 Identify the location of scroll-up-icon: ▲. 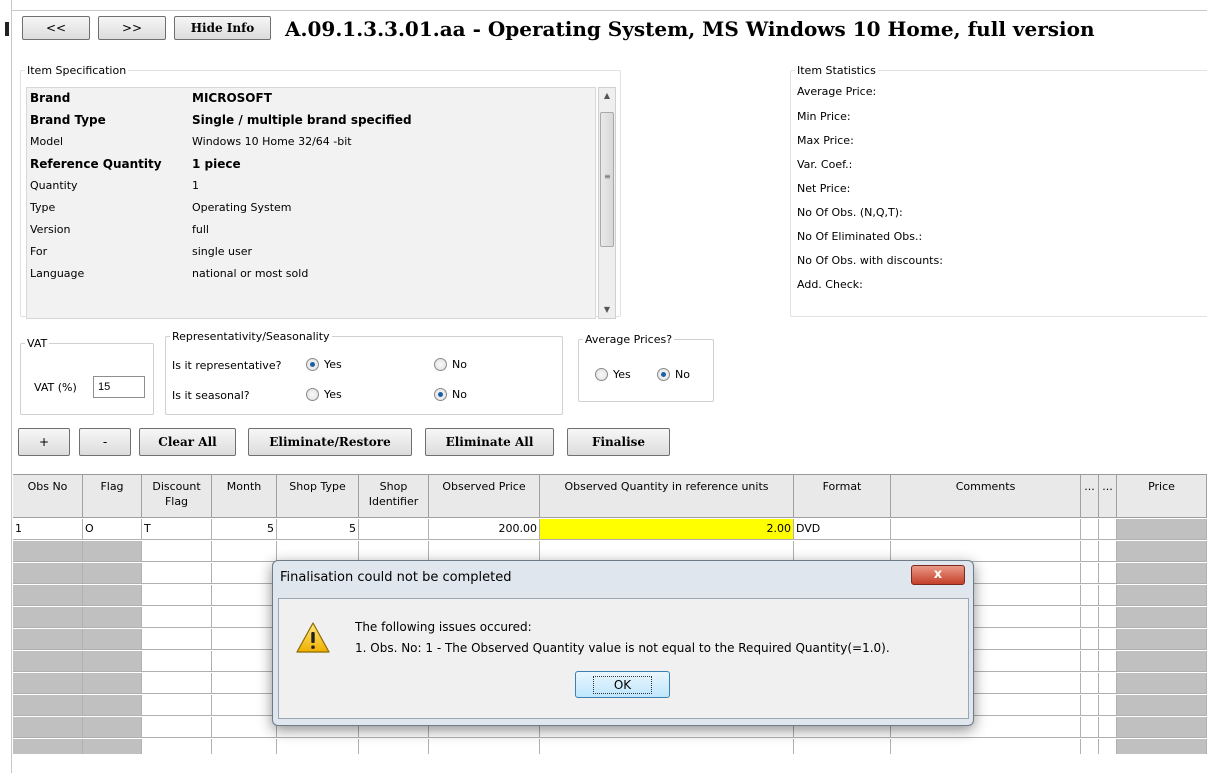
(607, 96).